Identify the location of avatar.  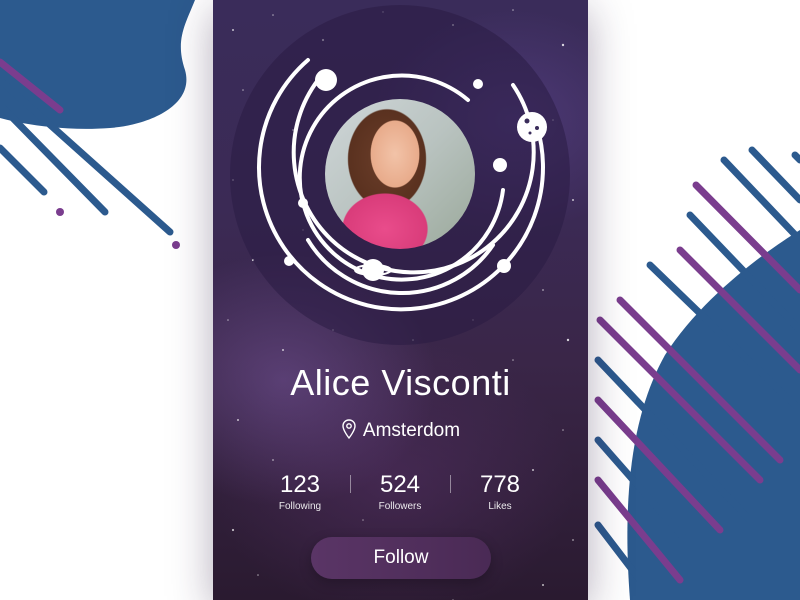
(400, 174).